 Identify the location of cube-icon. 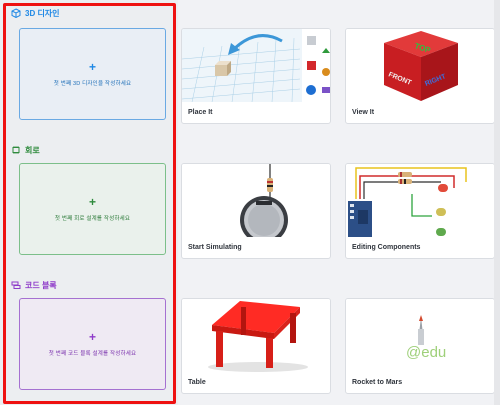
(16, 13).